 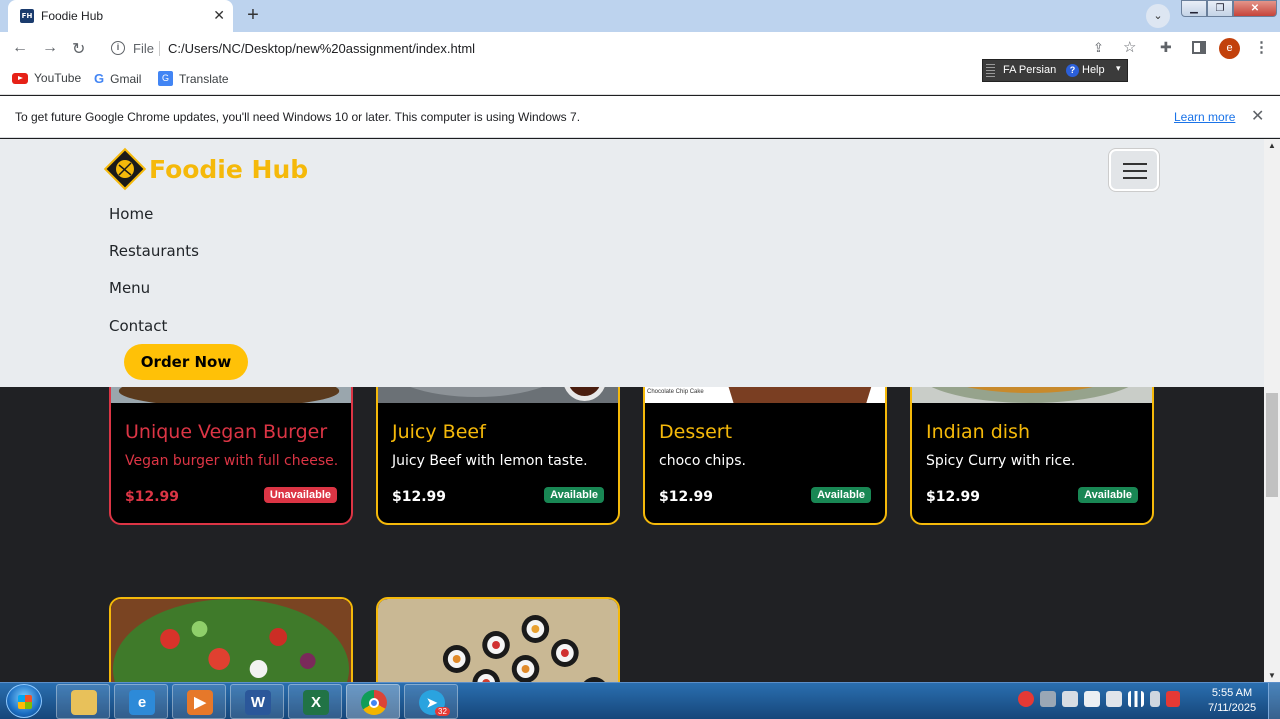 I want to click on bookmark-translate: G Translate, so click(x=193, y=78).